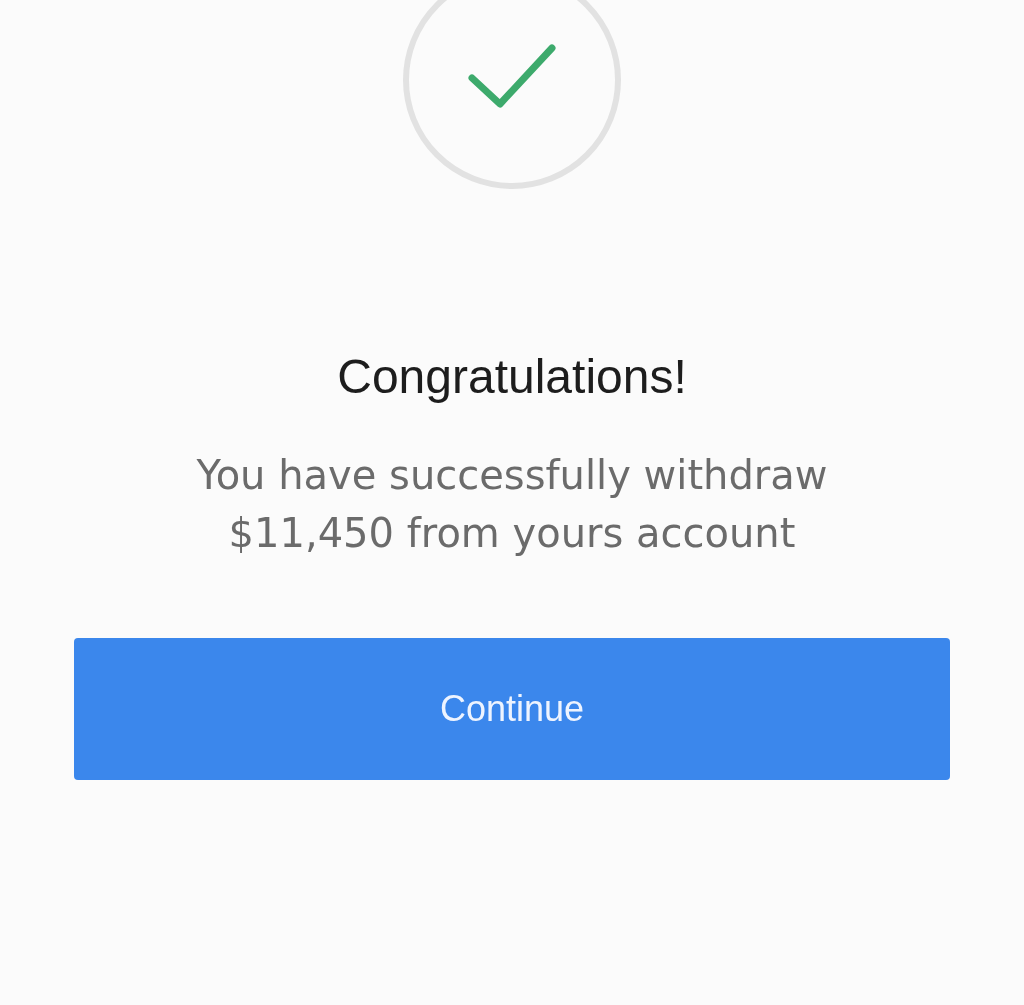  I want to click on congratulations-title: Congratulations!, so click(512, 377).